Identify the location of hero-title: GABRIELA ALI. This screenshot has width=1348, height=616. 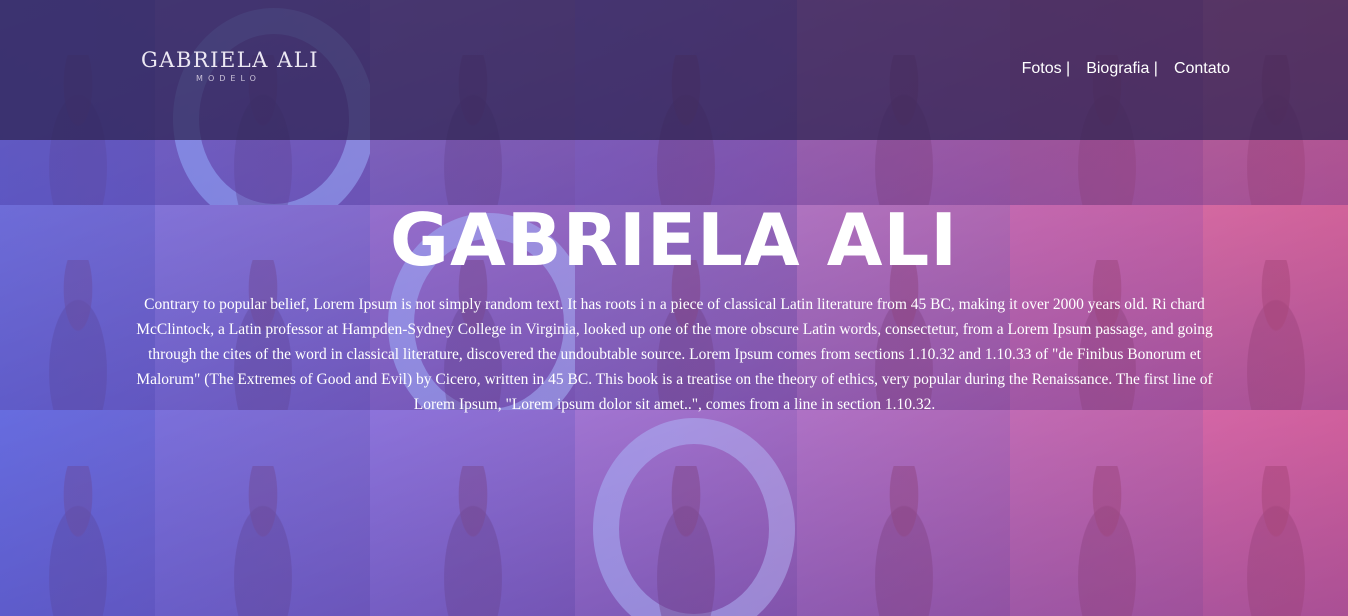
(674, 240).